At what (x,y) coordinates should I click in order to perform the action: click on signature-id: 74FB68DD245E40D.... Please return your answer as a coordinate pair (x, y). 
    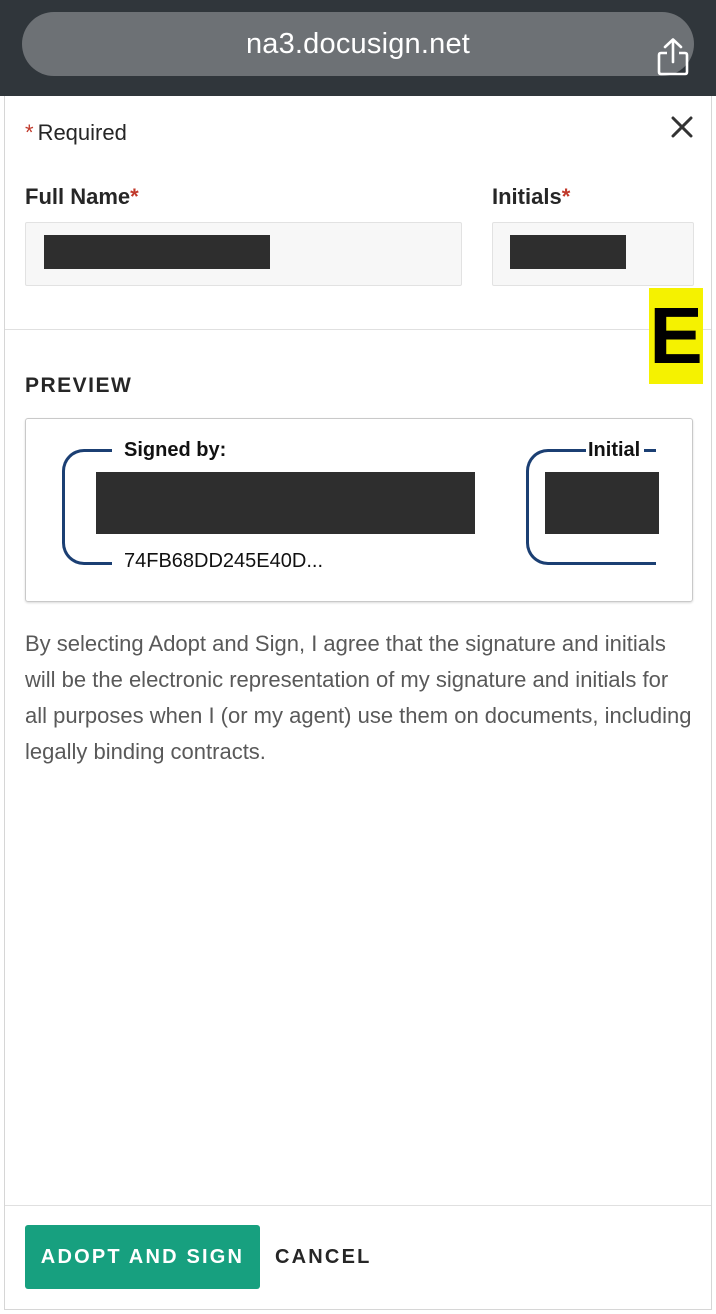
    Looking at the image, I should click on (226, 561).